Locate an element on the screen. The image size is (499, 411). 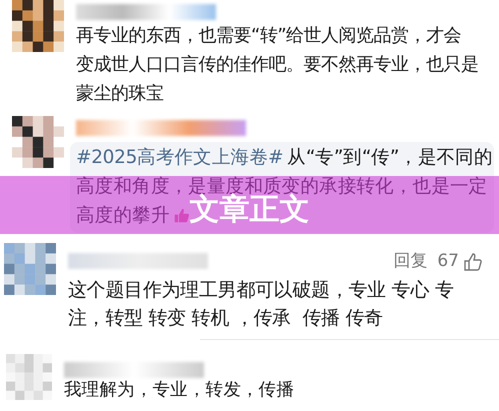
reply-link: 回复 is located at coordinates (410, 261).